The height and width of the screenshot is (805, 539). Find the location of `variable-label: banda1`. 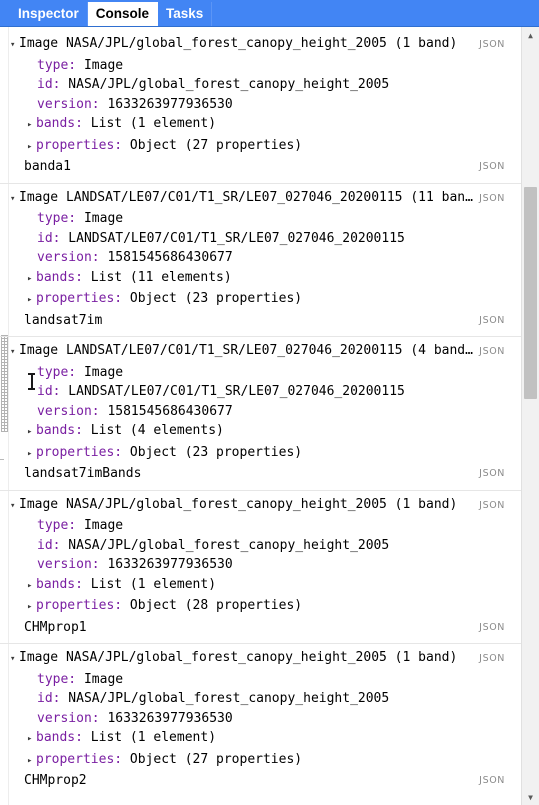

variable-label: banda1 is located at coordinates (47, 166).